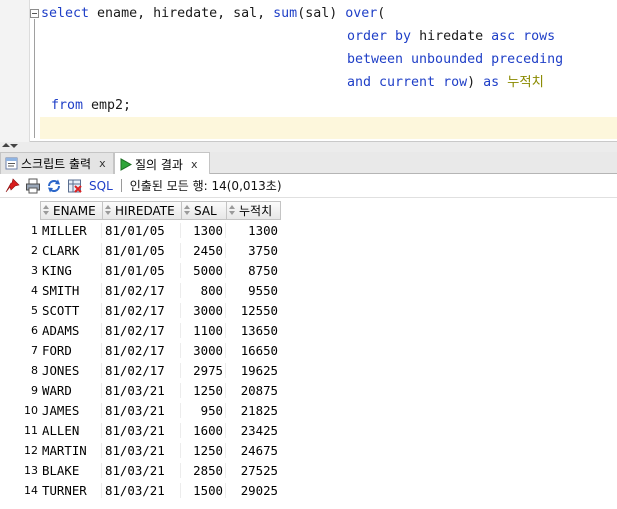 The height and width of the screenshot is (509, 617). I want to click on row-number: 9, so click(20, 390).